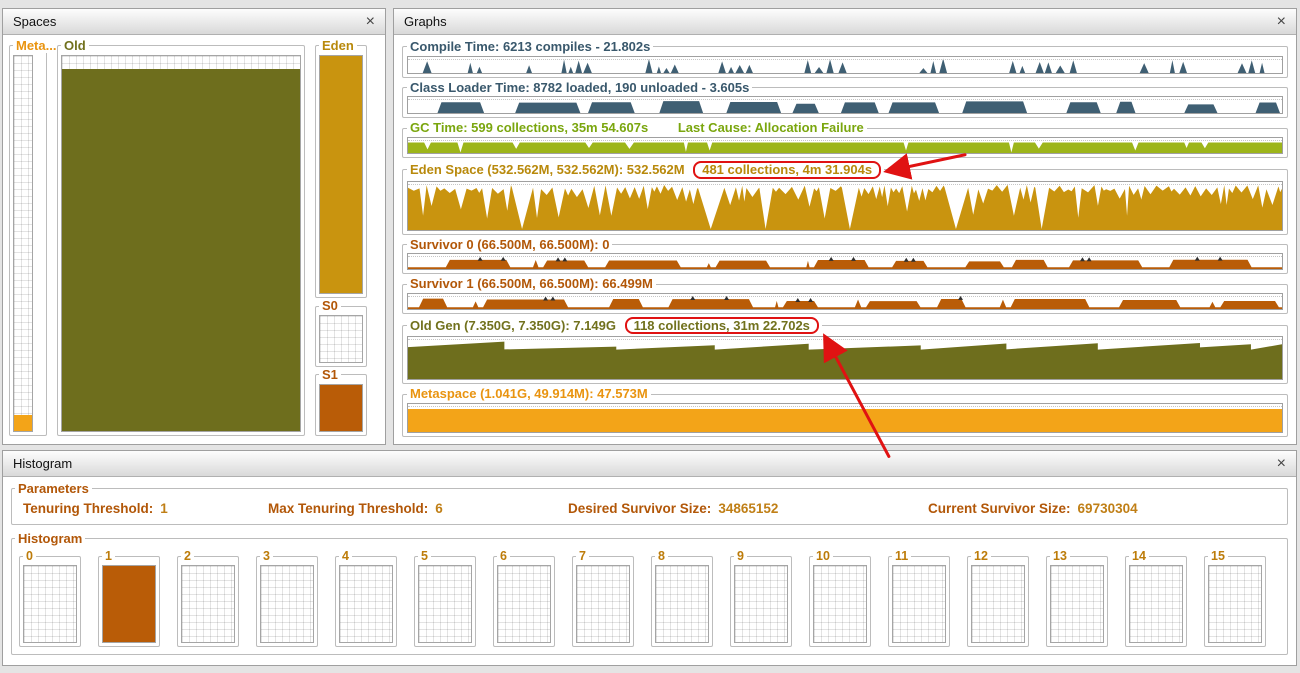  Describe the element at coordinates (1139, 556) in the screenshot. I see `histogram-bin-label: 14` at that location.